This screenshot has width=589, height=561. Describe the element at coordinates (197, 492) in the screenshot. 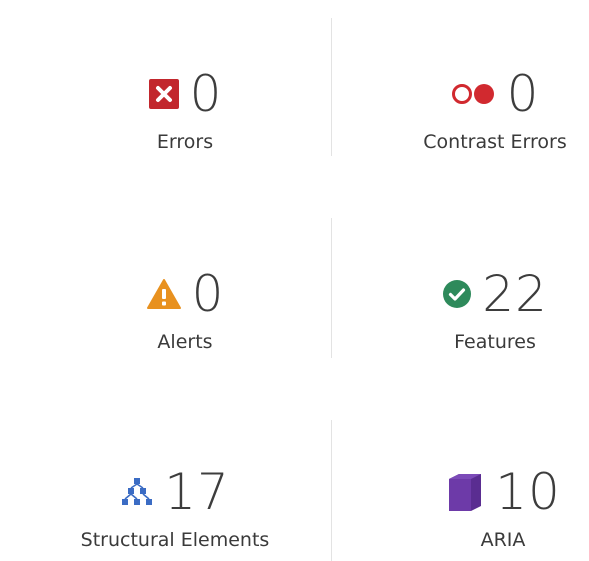

I see `structural-elements-count: 17` at that location.